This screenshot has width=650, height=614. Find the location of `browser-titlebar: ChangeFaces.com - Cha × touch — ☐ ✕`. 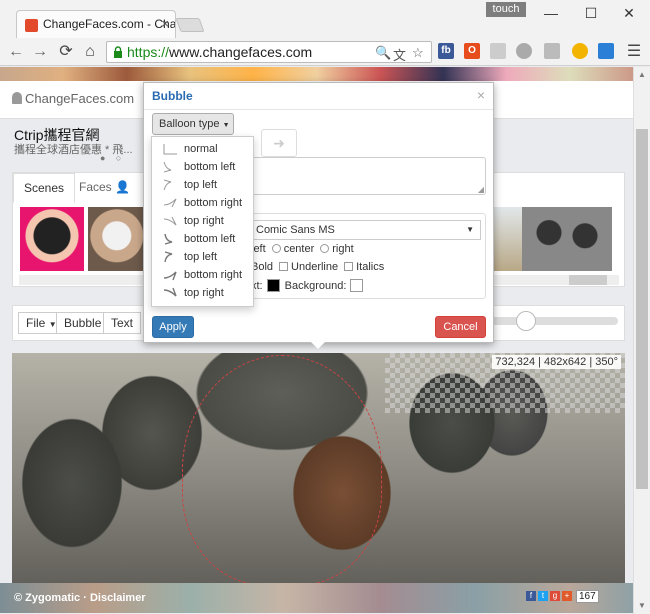

browser-titlebar: ChangeFaces.com - Cha × touch — ☐ ✕ is located at coordinates (325, 19).